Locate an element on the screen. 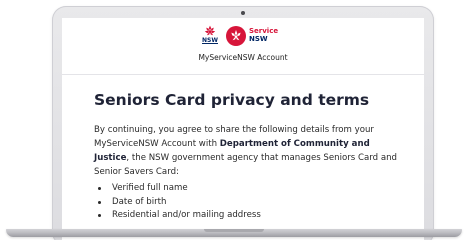 The width and height of the screenshot is (468, 240). service-nsw-line2: NSW is located at coordinates (258, 39).